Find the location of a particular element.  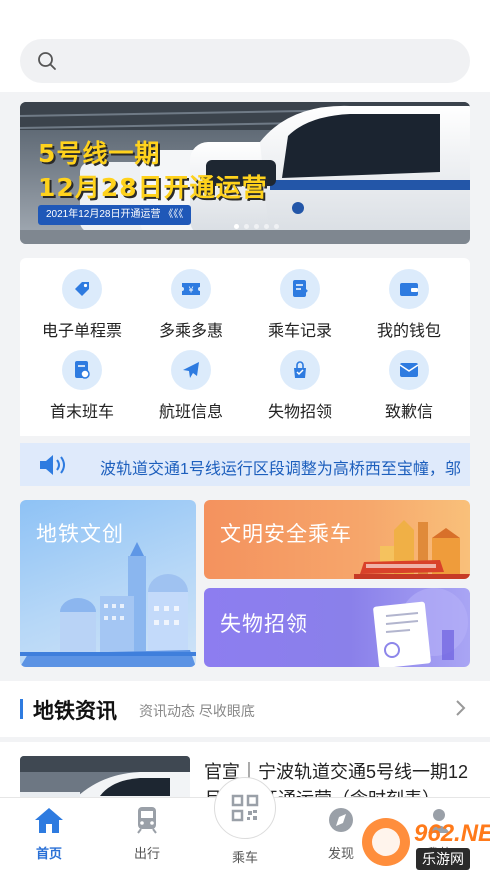

tile-metro-creative: 地铁文创 is located at coordinates (108, 583).